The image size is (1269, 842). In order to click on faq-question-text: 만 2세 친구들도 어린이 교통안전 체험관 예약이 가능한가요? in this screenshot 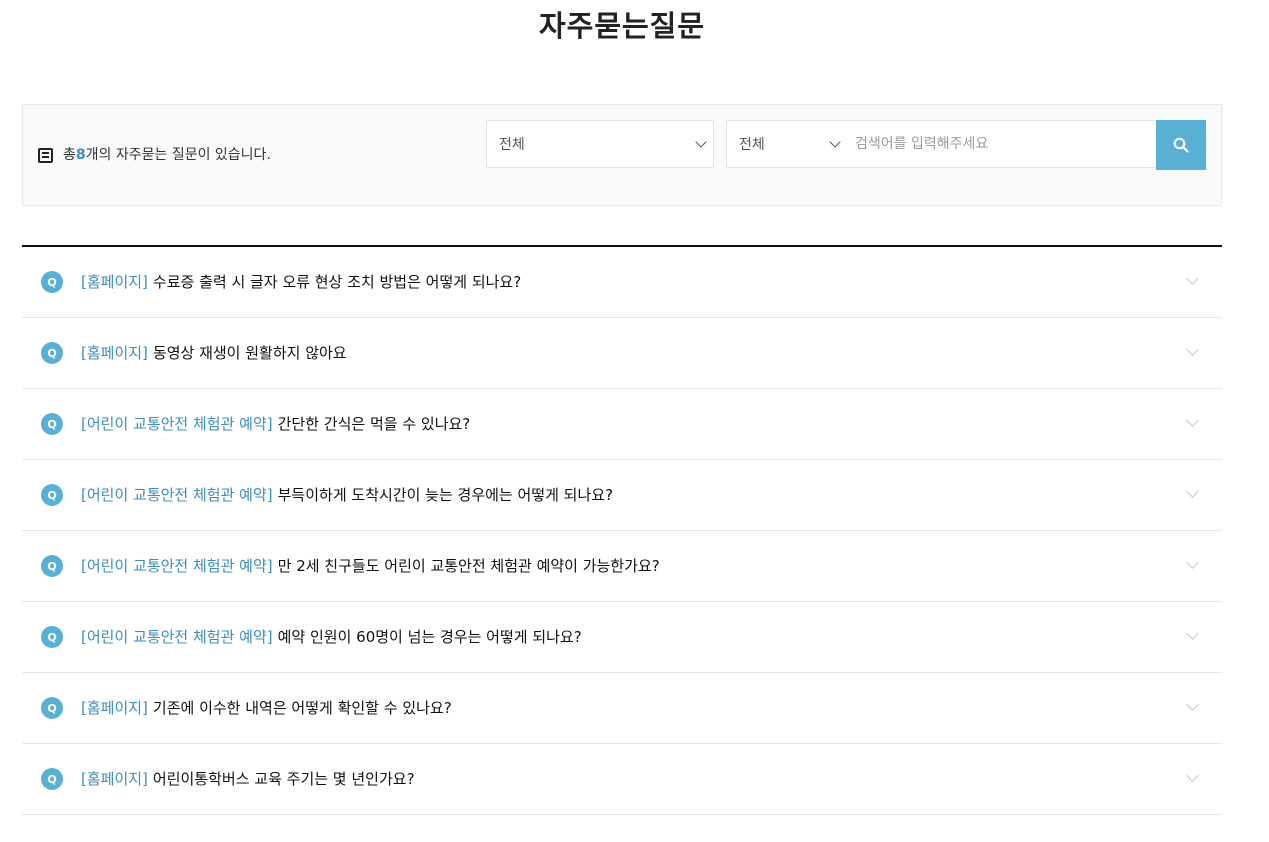, I will do `click(468, 566)`.